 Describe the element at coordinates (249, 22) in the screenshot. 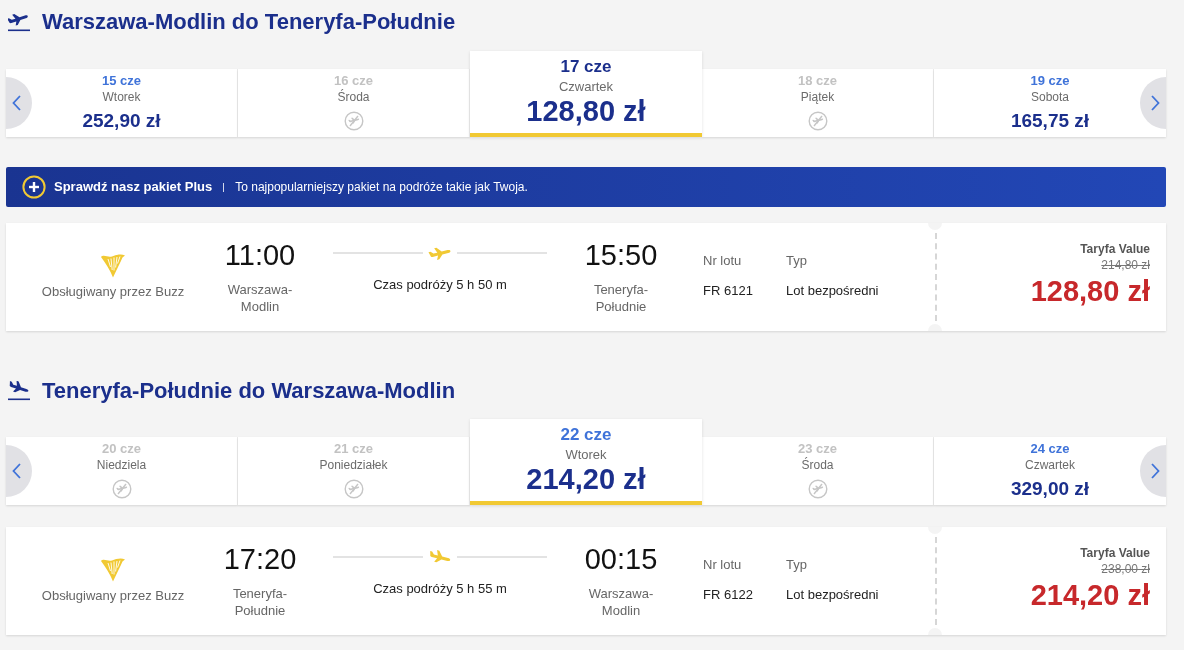

I see `route-title: Warszawa-Modlin do Teneryfa-Południe` at that location.